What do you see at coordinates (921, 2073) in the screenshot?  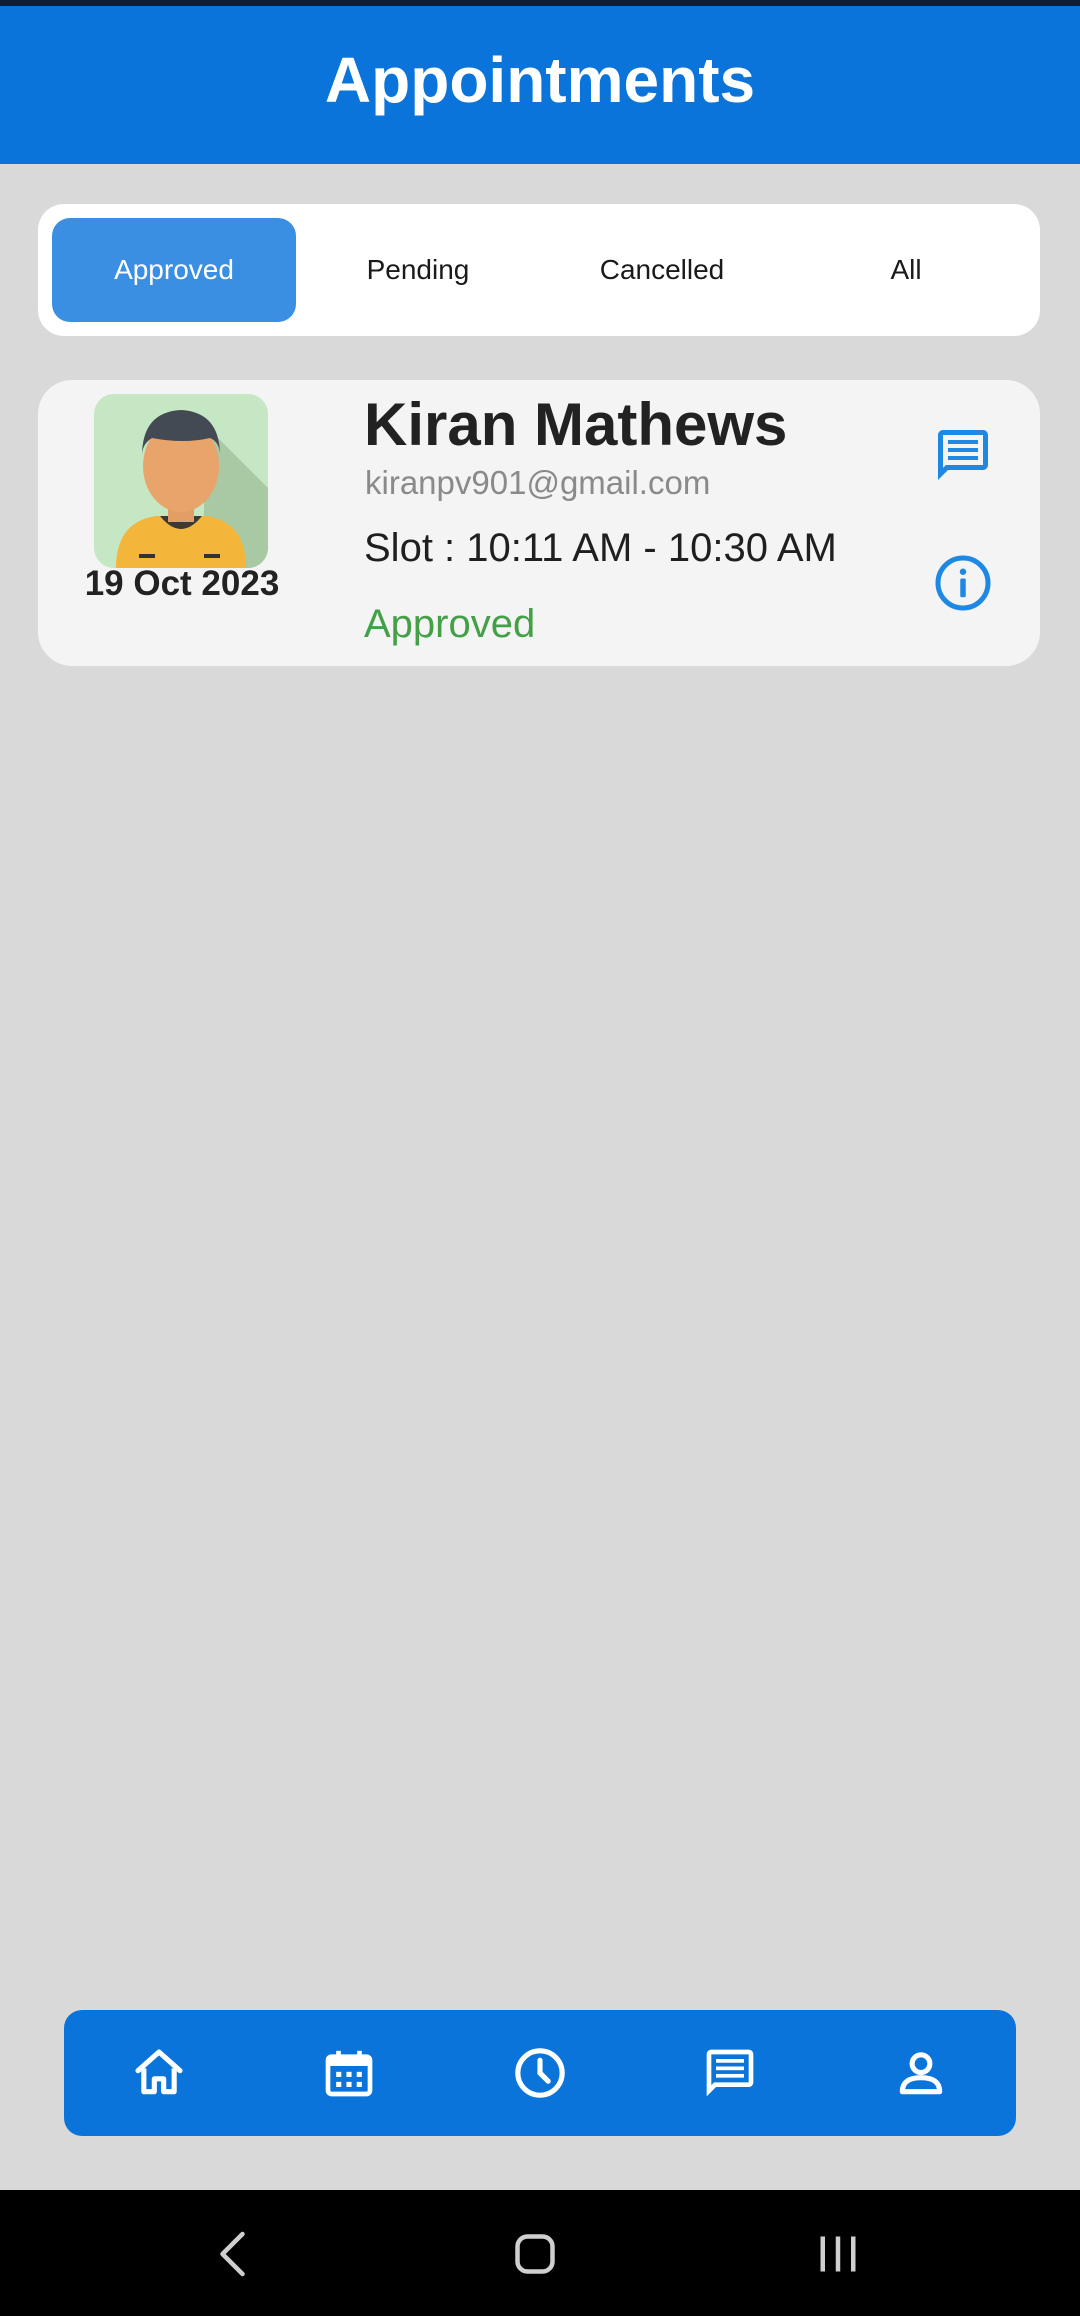 I see `person-icon` at bounding box center [921, 2073].